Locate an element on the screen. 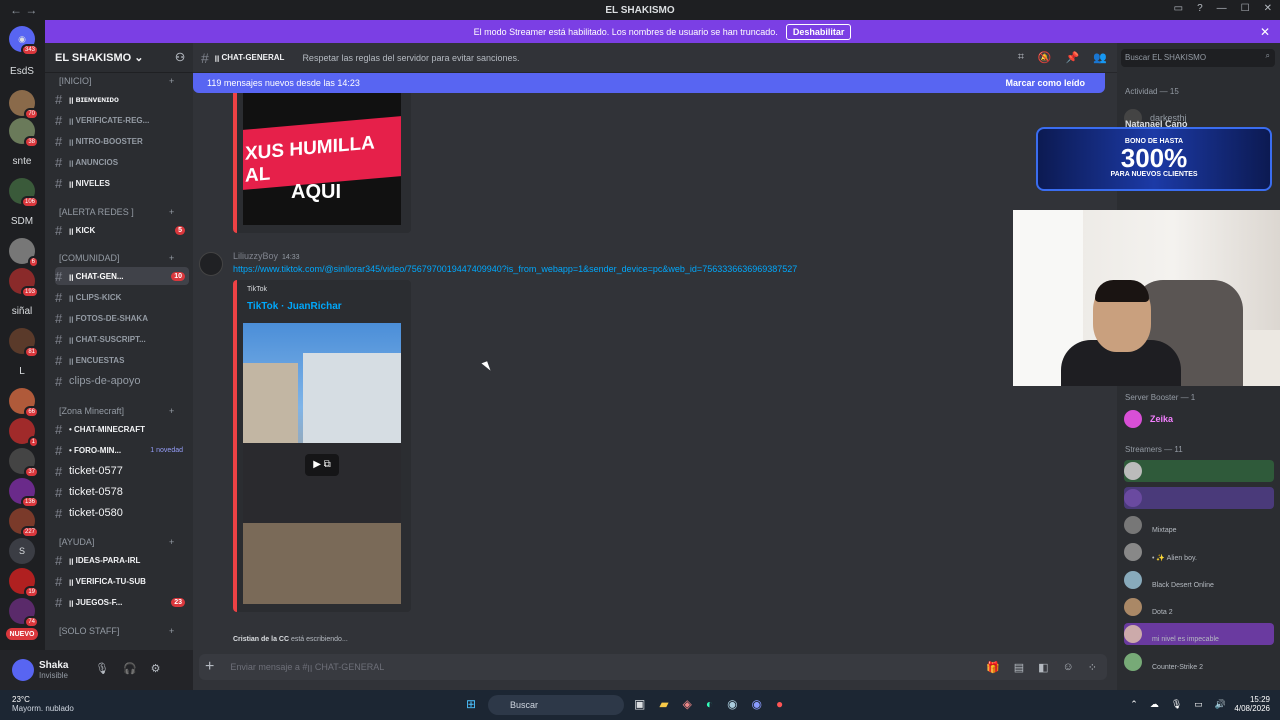 The width and height of the screenshot is (1280, 720). pin-icon: 📌 is located at coordinates (1073, 57).